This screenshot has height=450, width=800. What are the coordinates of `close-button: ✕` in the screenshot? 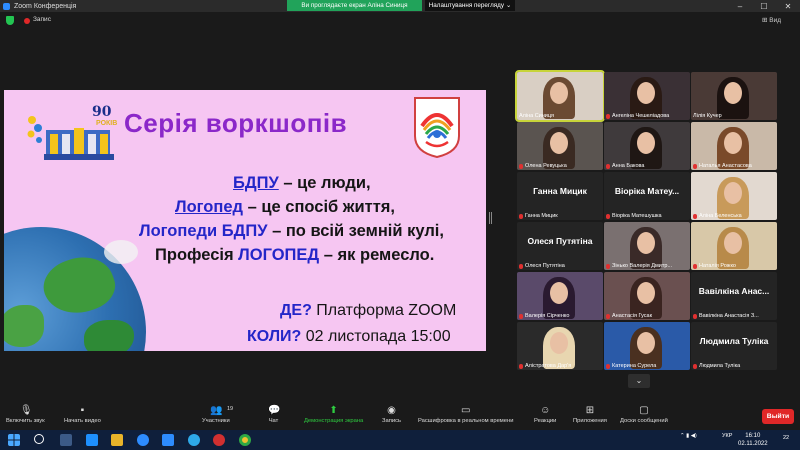 It's located at (788, 6).